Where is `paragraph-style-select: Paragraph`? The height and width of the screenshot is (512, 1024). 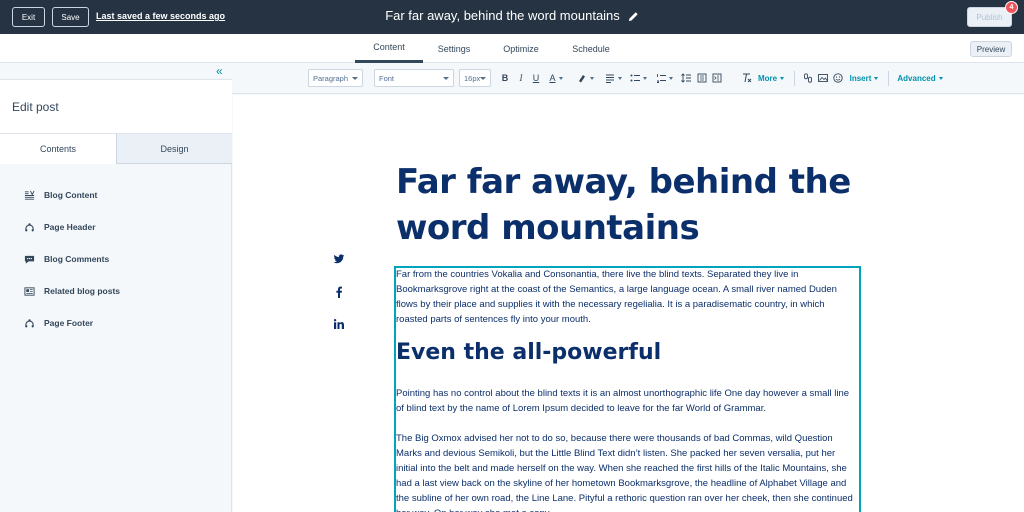 paragraph-style-select: Paragraph is located at coordinates (335, 78).